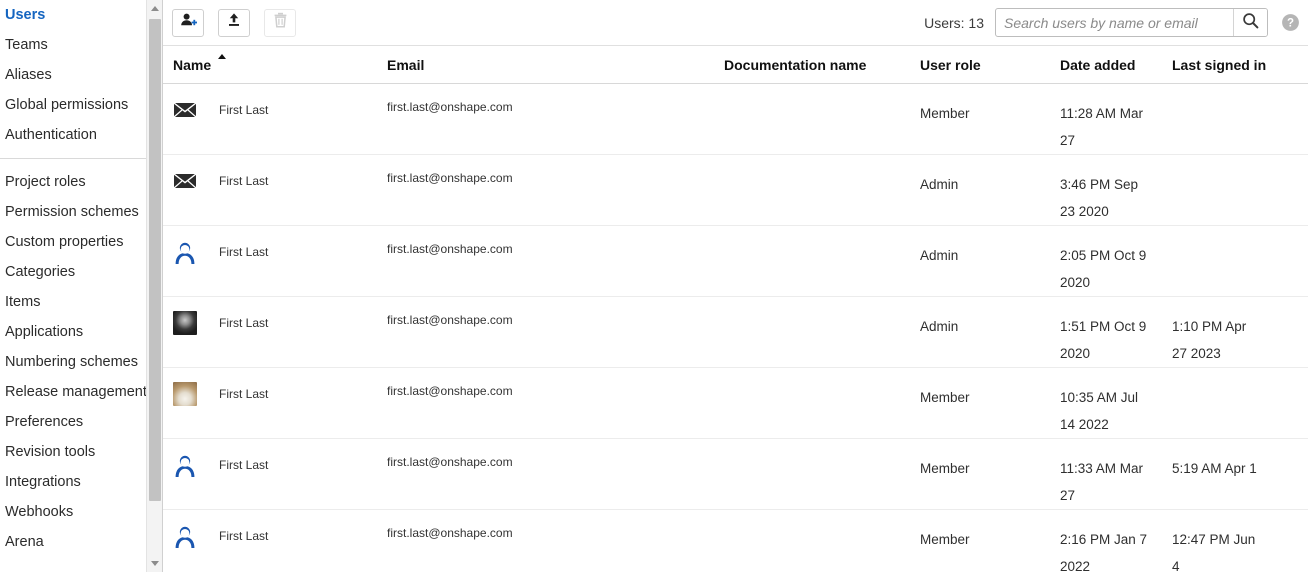  Describe the element at coordinates (154, 8) in the screenshot. I see `scroll-up-arrow-icon` at that location.